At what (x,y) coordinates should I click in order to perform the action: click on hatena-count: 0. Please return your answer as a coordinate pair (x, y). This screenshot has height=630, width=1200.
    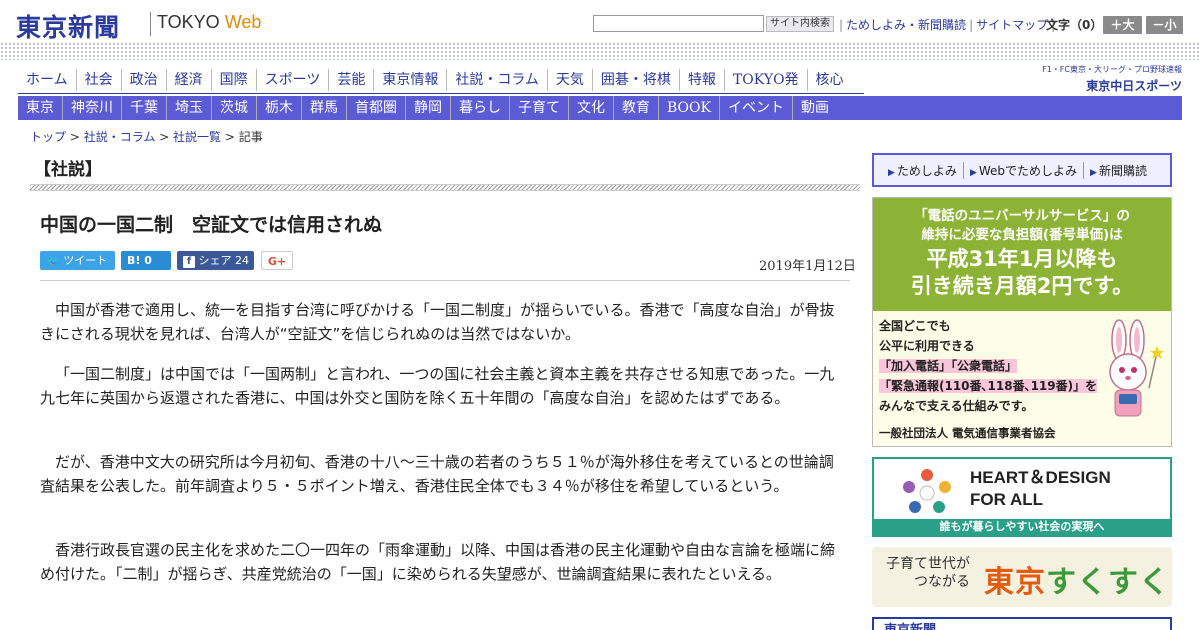
    Looking at the image, I should click on (148, 260).